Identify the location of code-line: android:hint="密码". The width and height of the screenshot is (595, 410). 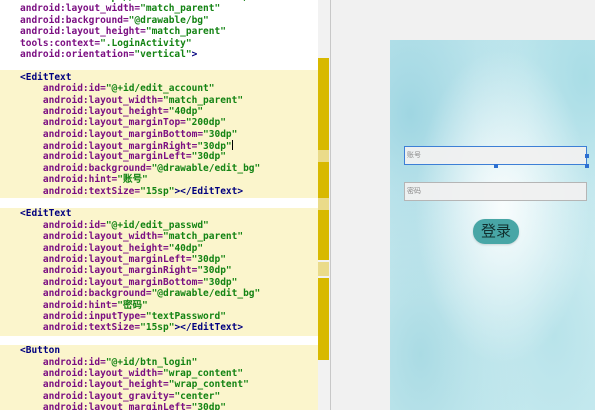
(151, 305).